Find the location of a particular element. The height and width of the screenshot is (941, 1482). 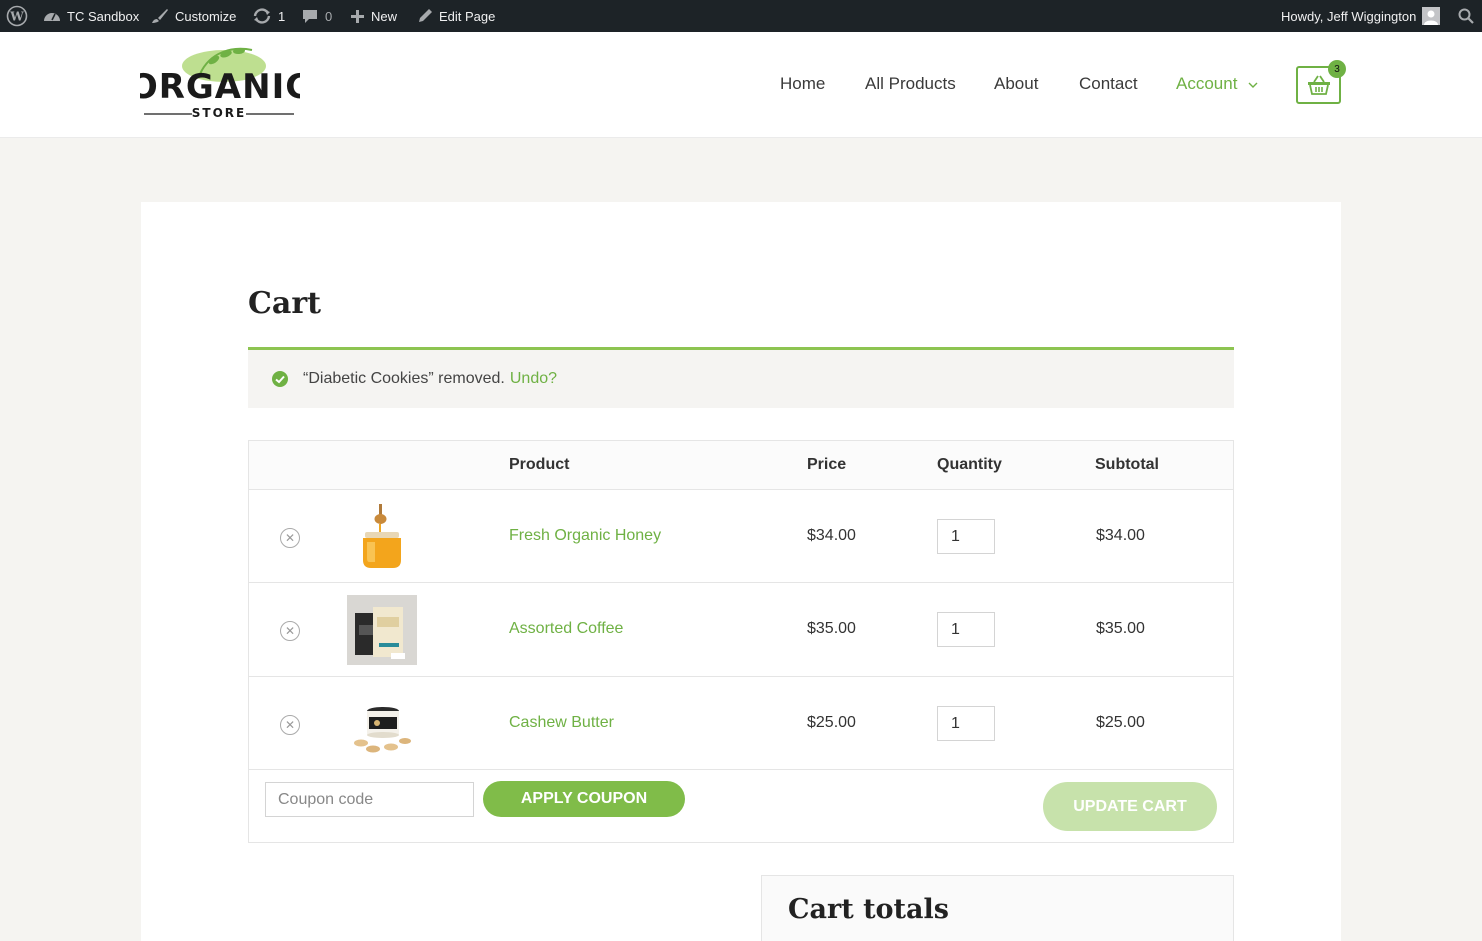

my-account-link: Howdy, Jeff Wiggington is located at coordinates (1361, 16).